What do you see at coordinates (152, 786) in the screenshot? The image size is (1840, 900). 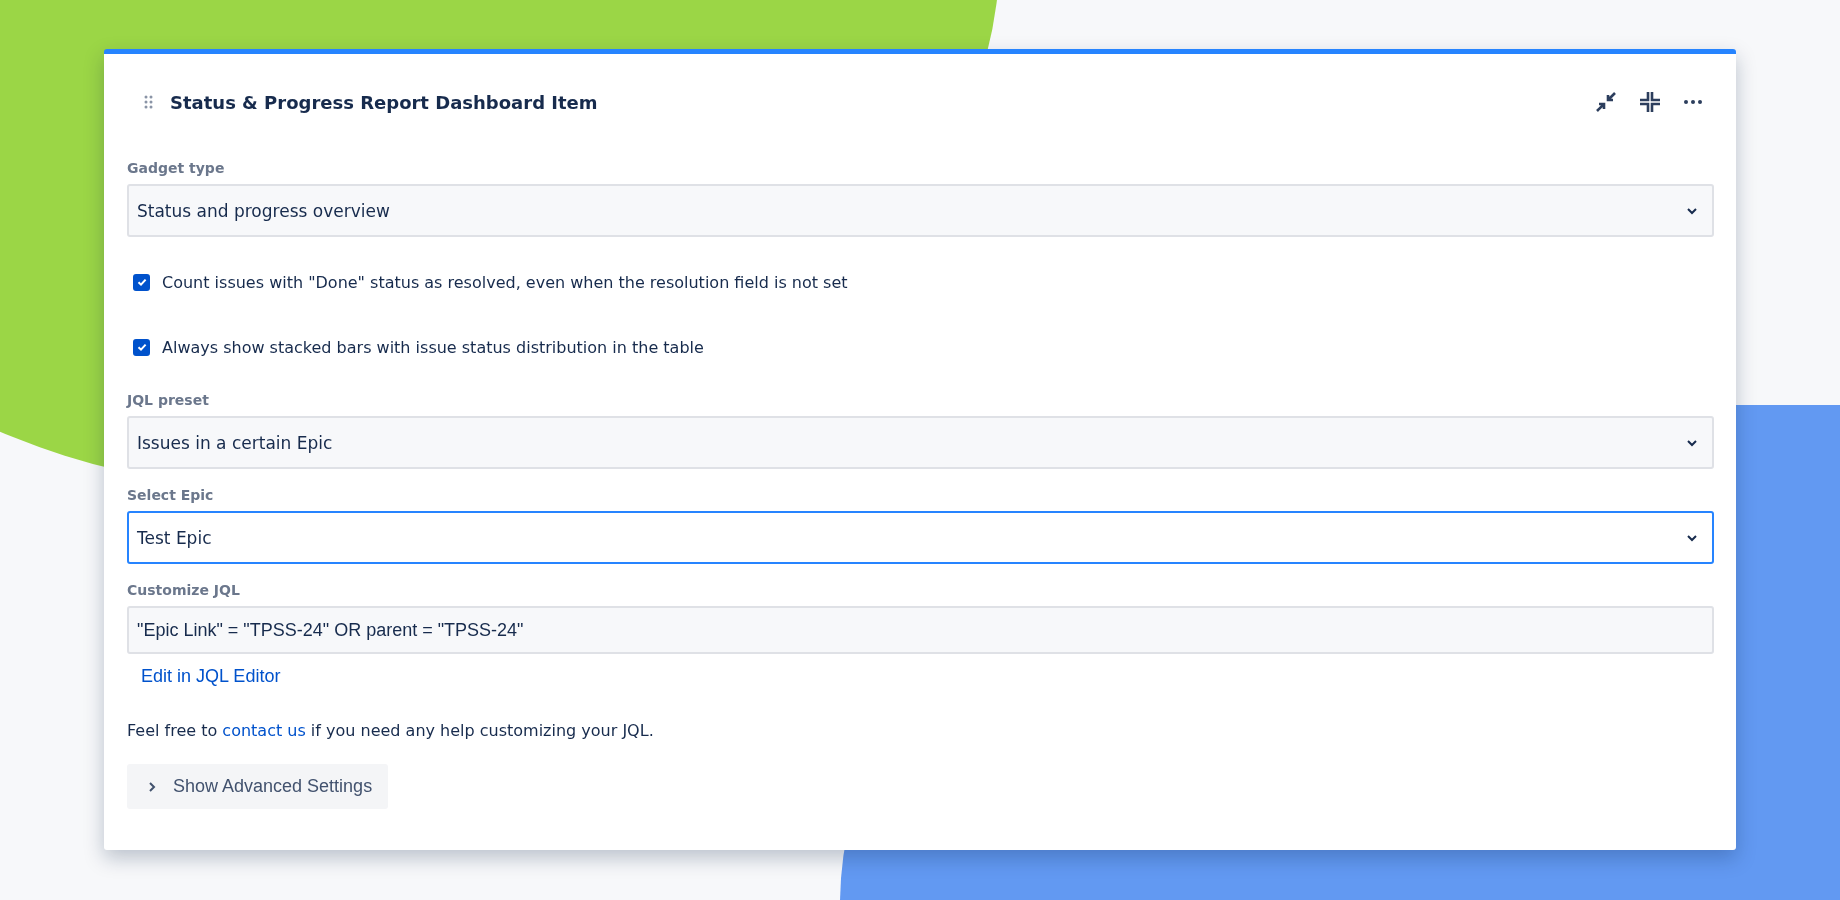 I see `chevron-icon` at bounding box center [152, 786].